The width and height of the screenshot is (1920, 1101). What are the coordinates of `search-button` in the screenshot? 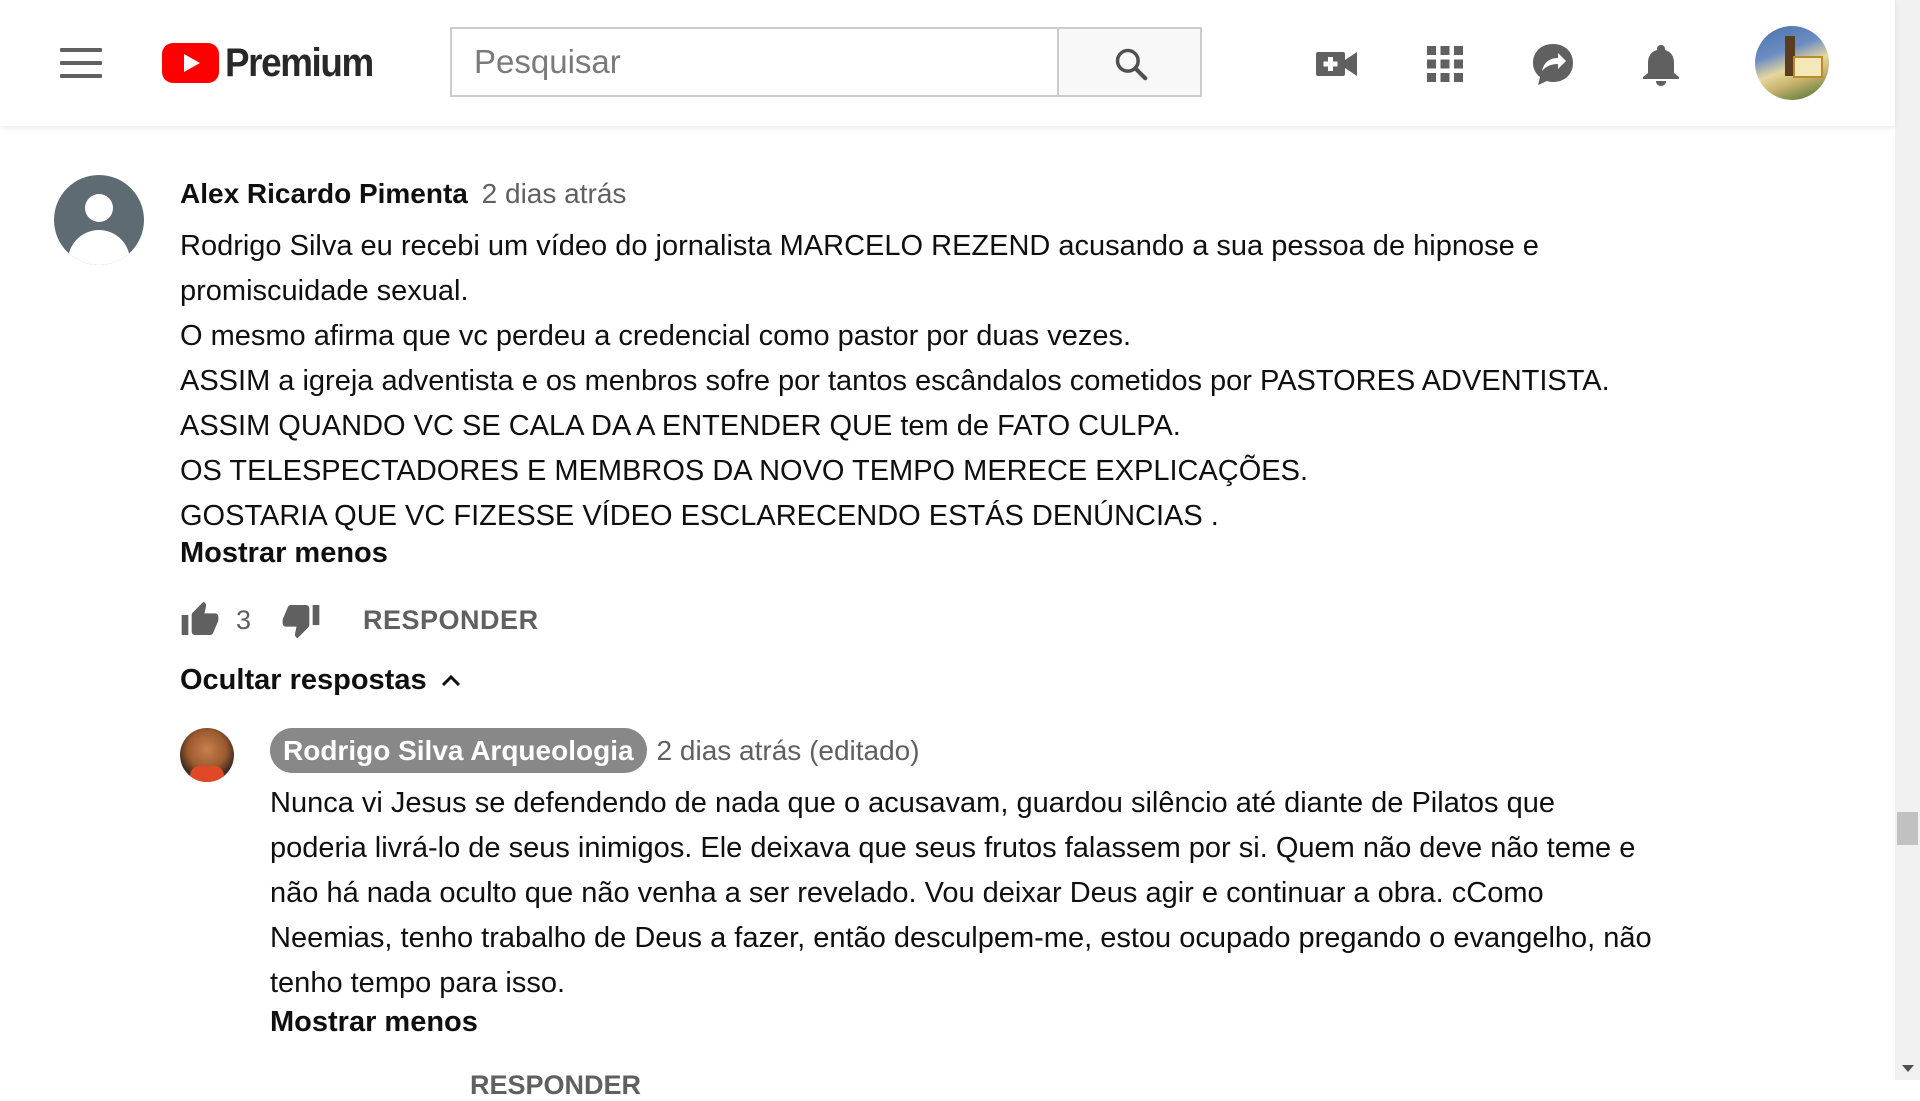 It's located at (1129, 62).